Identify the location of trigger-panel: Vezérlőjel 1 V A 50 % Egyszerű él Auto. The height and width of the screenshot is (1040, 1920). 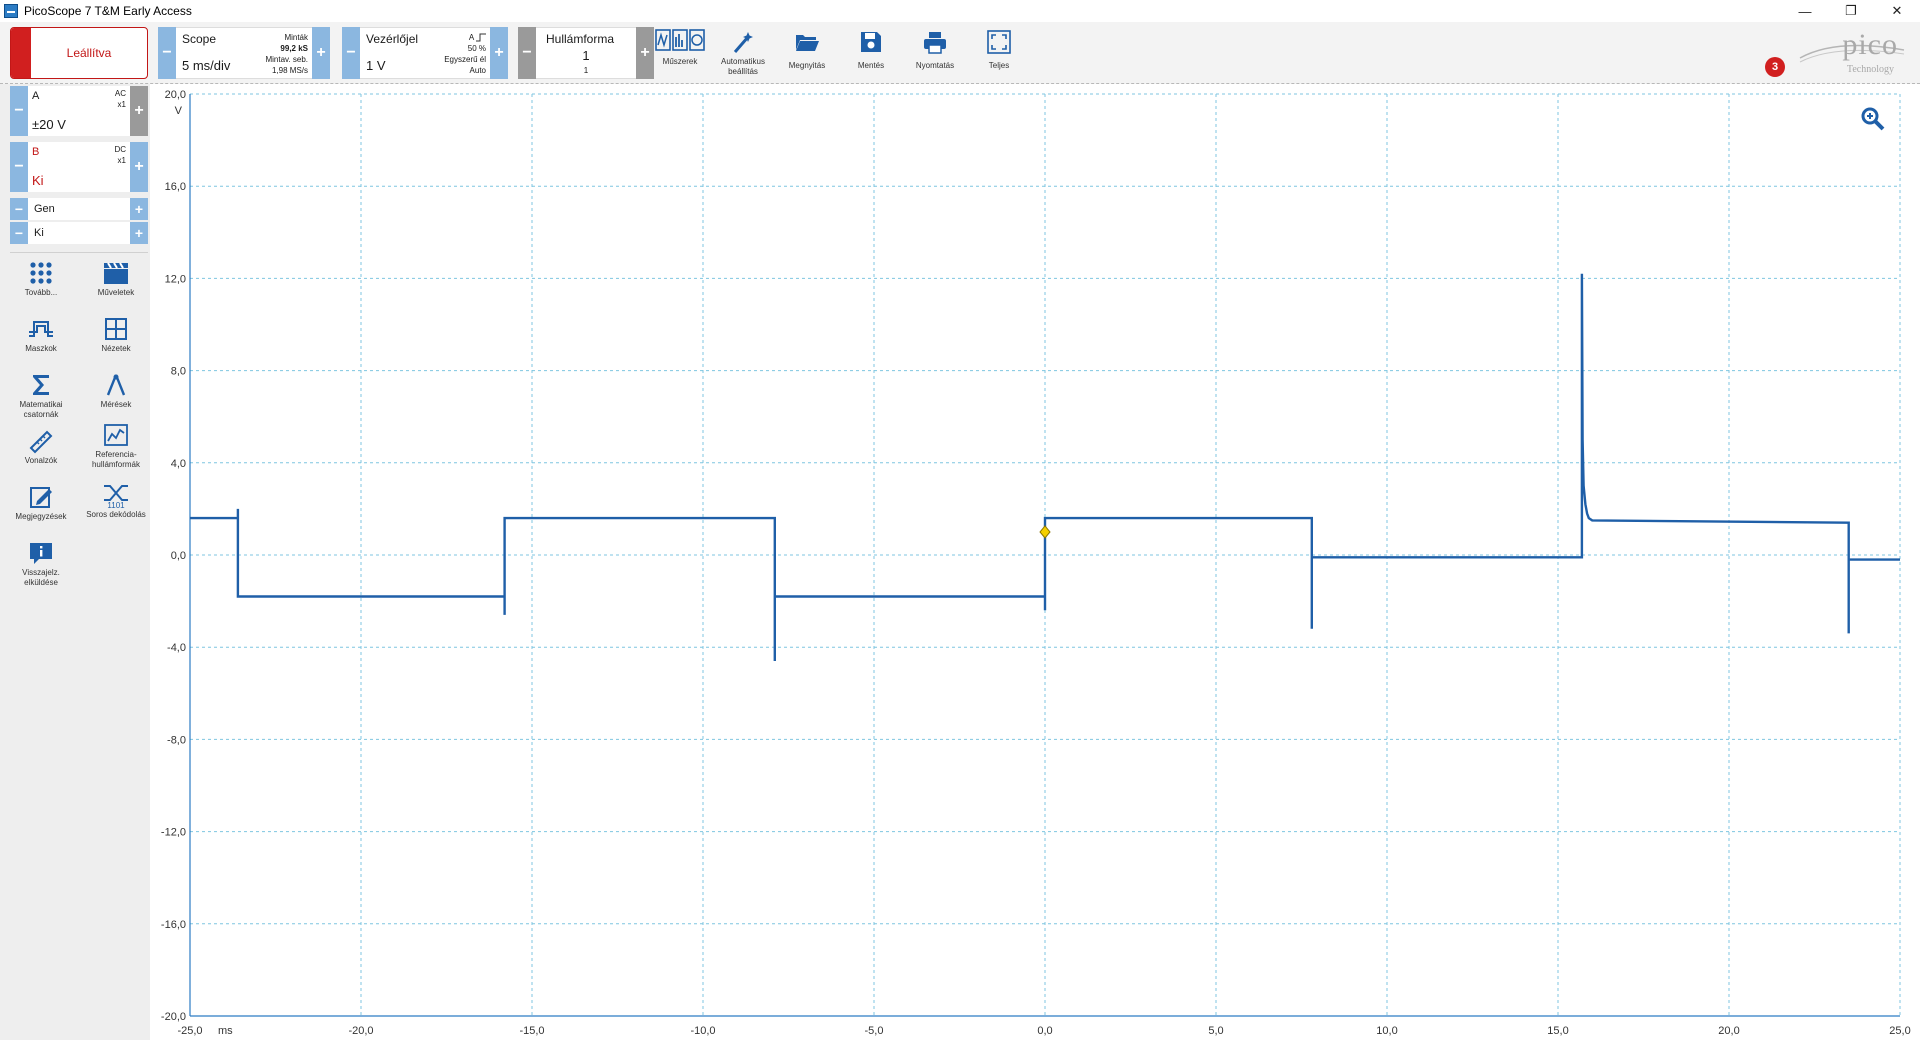
(425, 53).